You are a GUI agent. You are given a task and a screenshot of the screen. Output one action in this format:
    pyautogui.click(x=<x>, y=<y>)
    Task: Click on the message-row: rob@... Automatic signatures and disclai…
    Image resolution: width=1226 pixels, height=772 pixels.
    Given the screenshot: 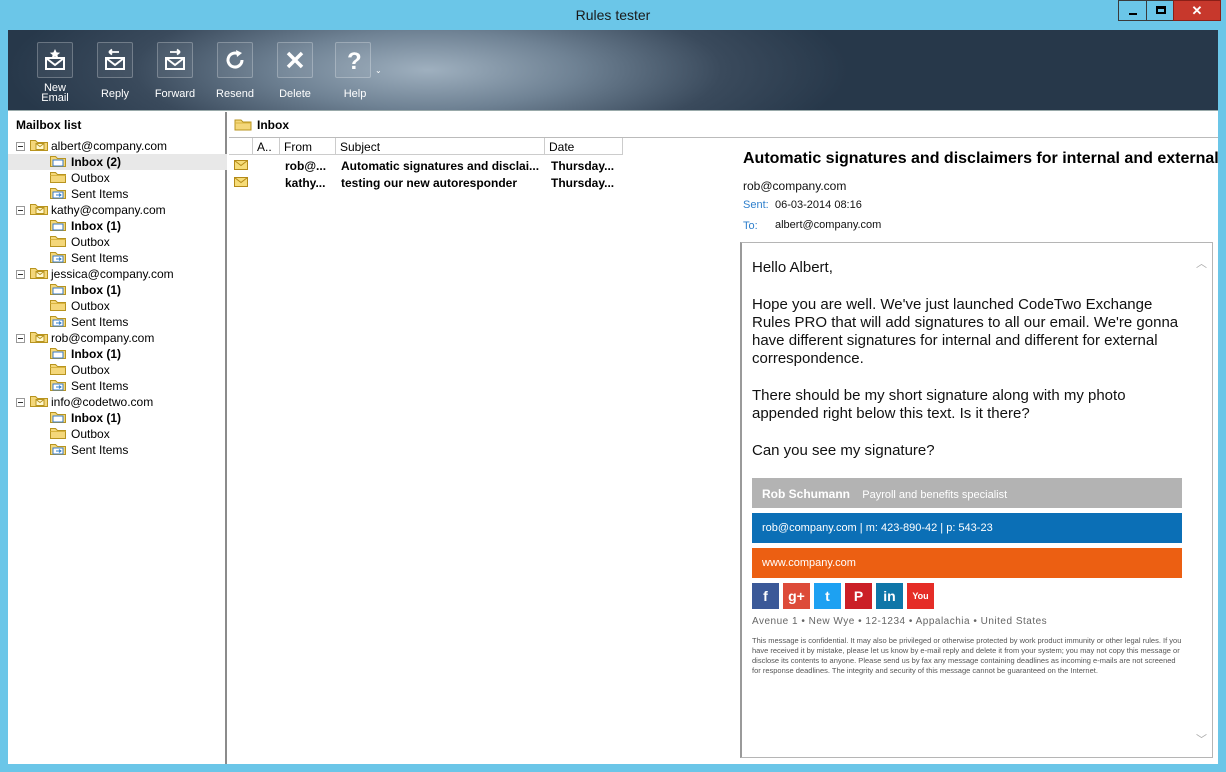 What is the action you would take?
    pyautogui.click(x=476, y=165)
    